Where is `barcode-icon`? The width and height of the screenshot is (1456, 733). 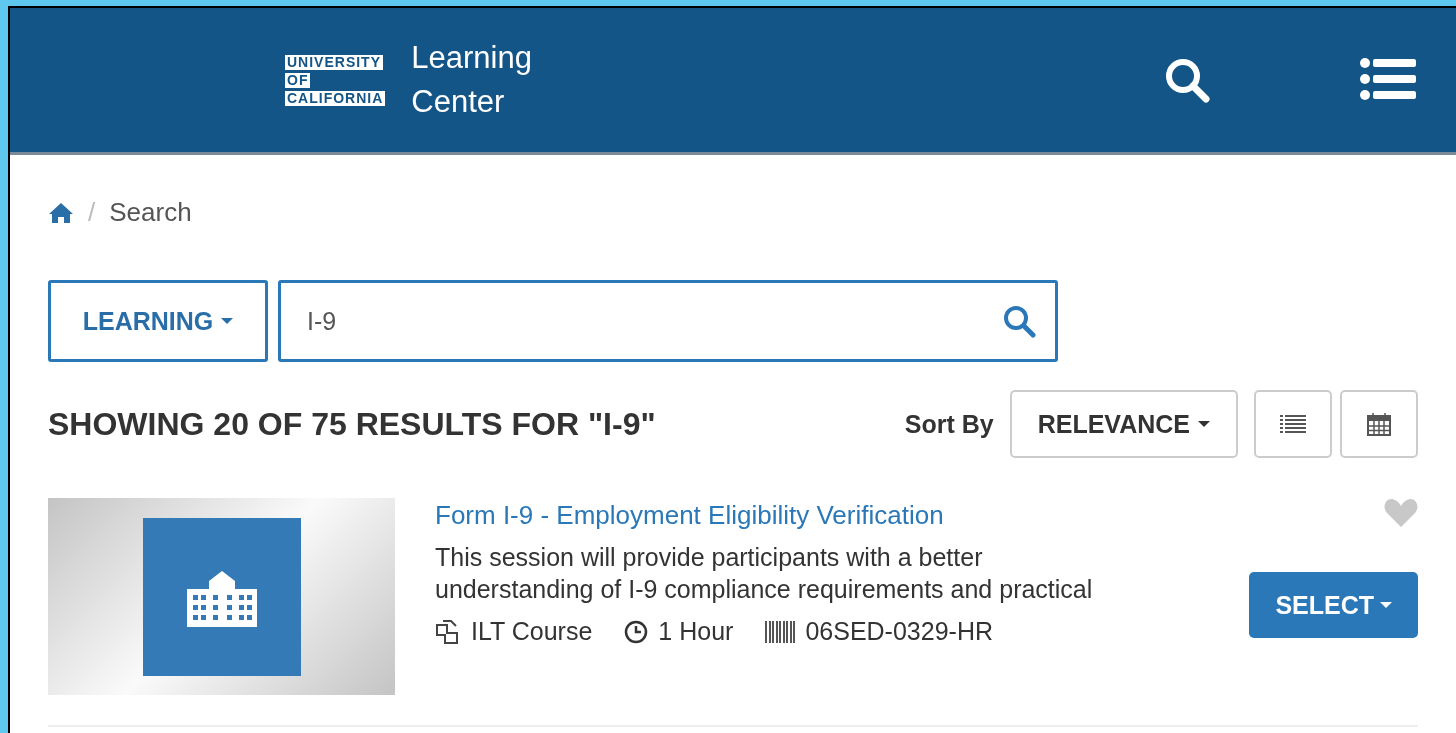
barcode-icon is located at coordinates (780, 631).